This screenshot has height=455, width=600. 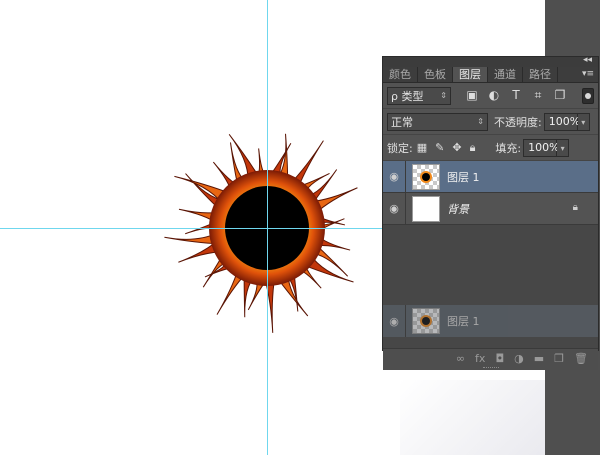 I want to click on lock-position-icon: ✥, so click(x=456, y=148).